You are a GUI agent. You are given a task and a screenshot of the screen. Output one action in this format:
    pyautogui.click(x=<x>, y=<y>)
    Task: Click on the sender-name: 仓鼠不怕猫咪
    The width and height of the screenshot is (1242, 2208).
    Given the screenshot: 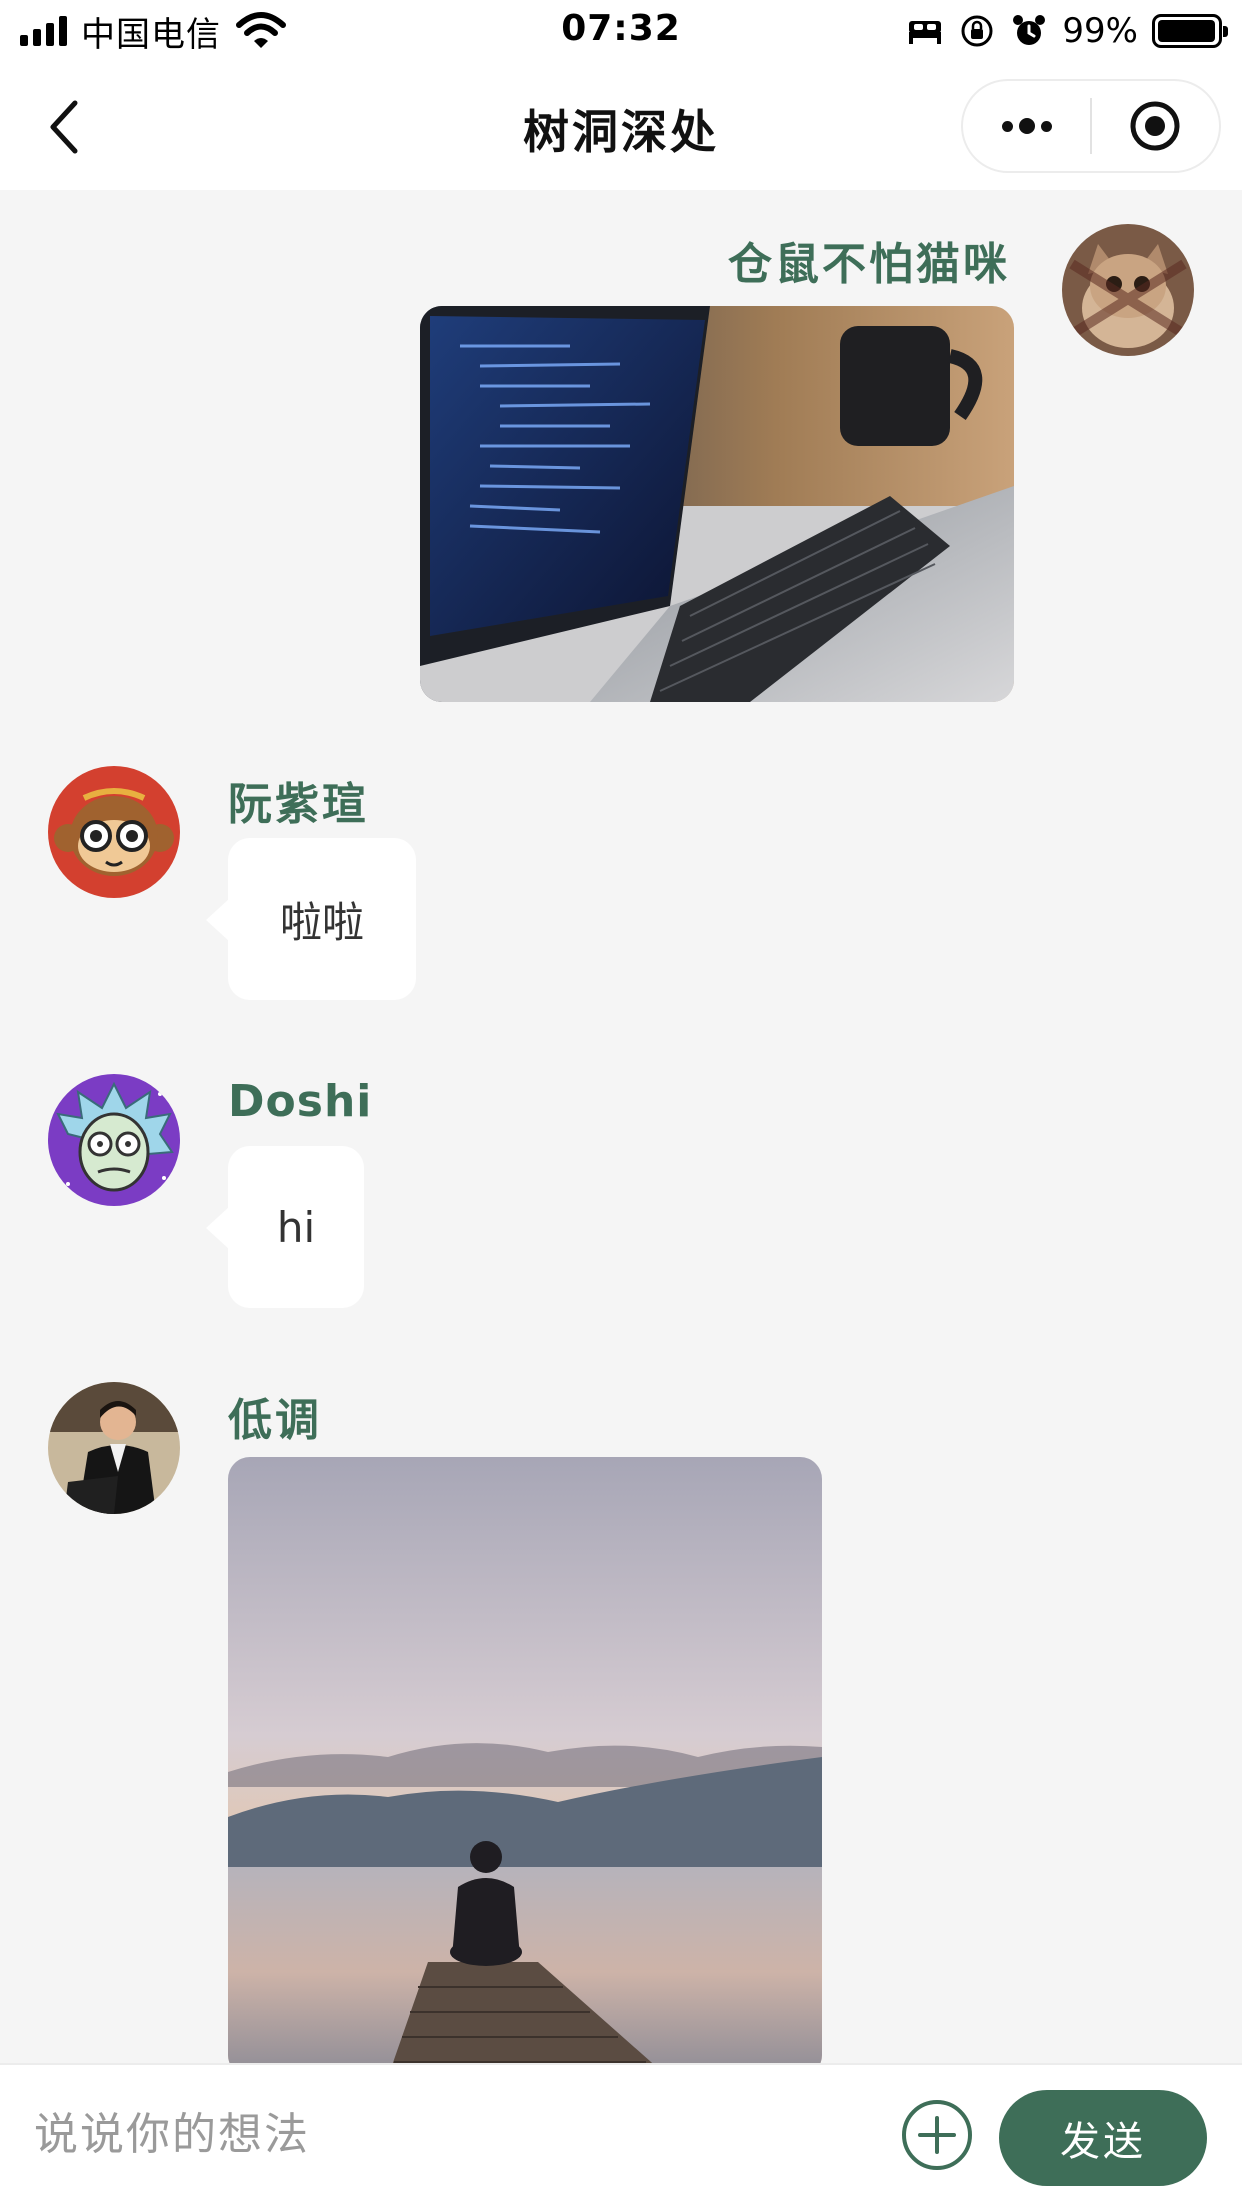 What is the action you would take?
    pyautogui.click(x=869, y=264)
    